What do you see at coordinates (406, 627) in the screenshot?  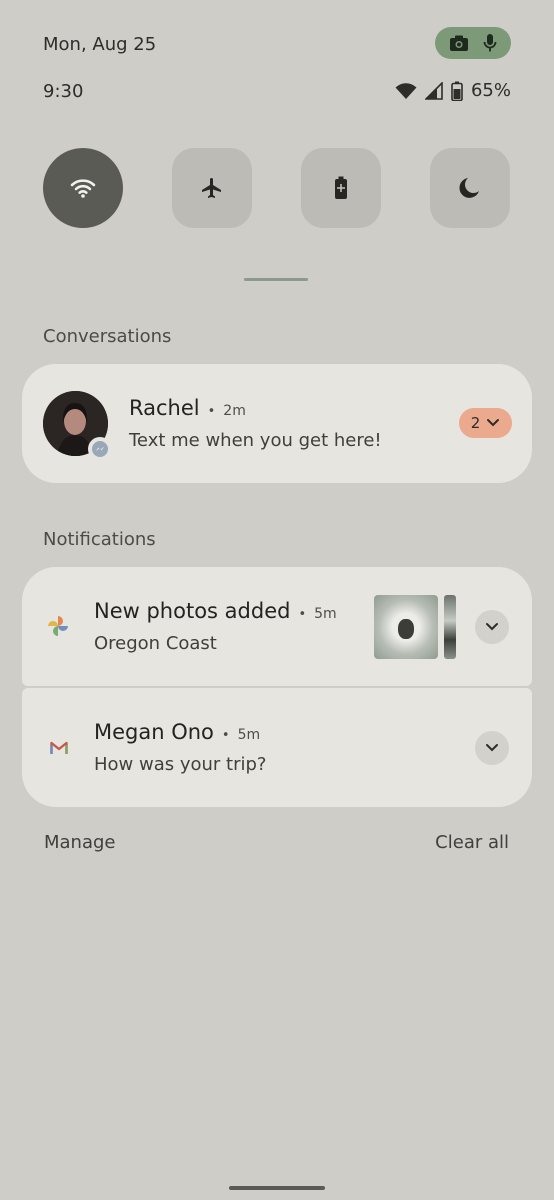 I see `photo-thumbnail` at bounding box center [406, 627].